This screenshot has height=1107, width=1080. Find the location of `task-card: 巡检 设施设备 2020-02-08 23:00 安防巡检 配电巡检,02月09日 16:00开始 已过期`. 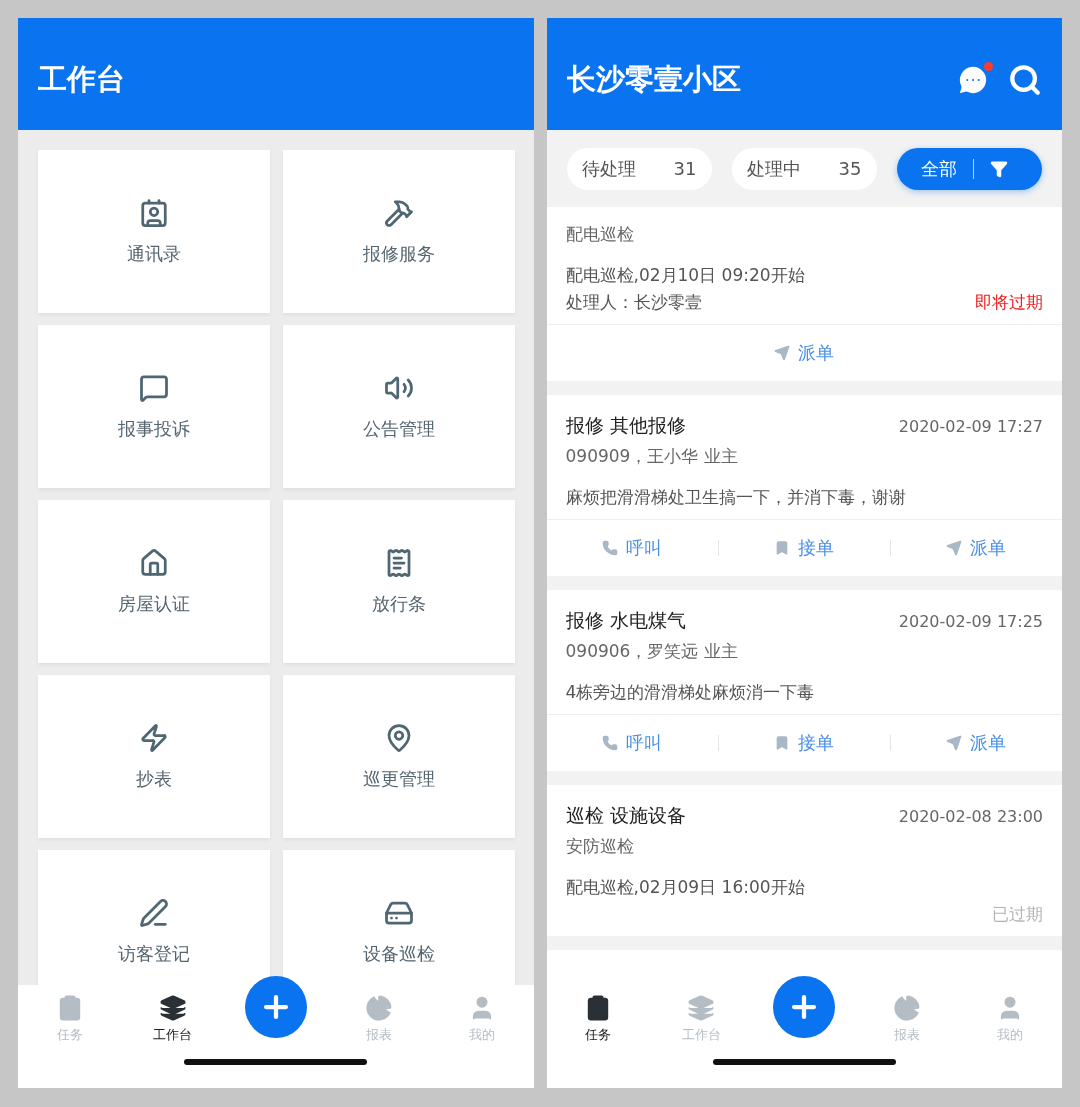

task-card: 巡检 设施设备 2020-02-08 23:00 安防巡检 配电巡检,02月09日 16:00开始 已过期 is located at coordinates (804, 860).